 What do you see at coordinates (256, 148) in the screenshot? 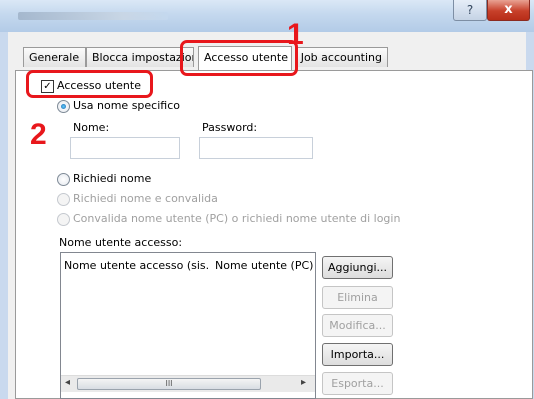
I see `password-input` at bounding box center [256, 148].